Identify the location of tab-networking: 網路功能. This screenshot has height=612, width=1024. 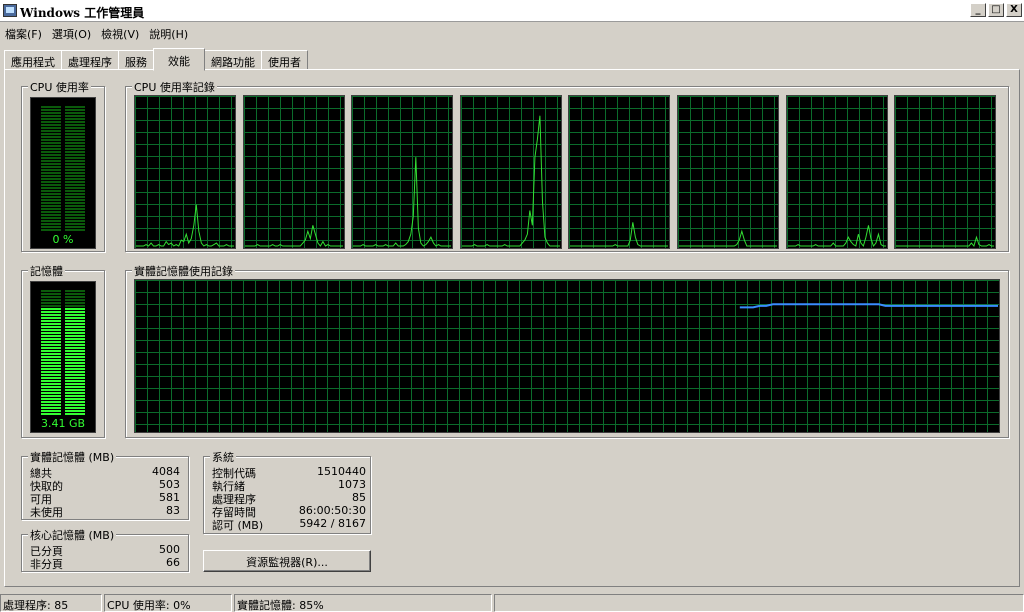
(233, 60).